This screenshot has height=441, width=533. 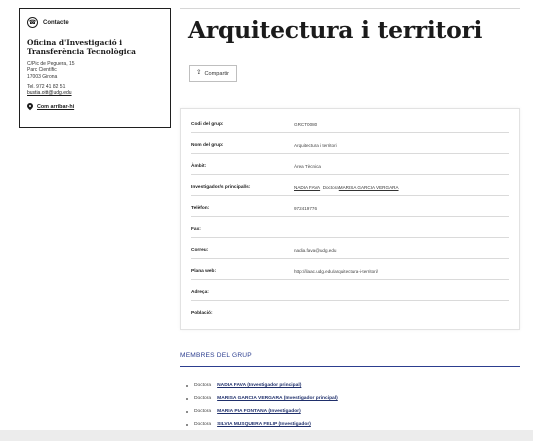 I want to click on info-row-code: Codi del grup: GRCT0080, so click(x=350, y=124).